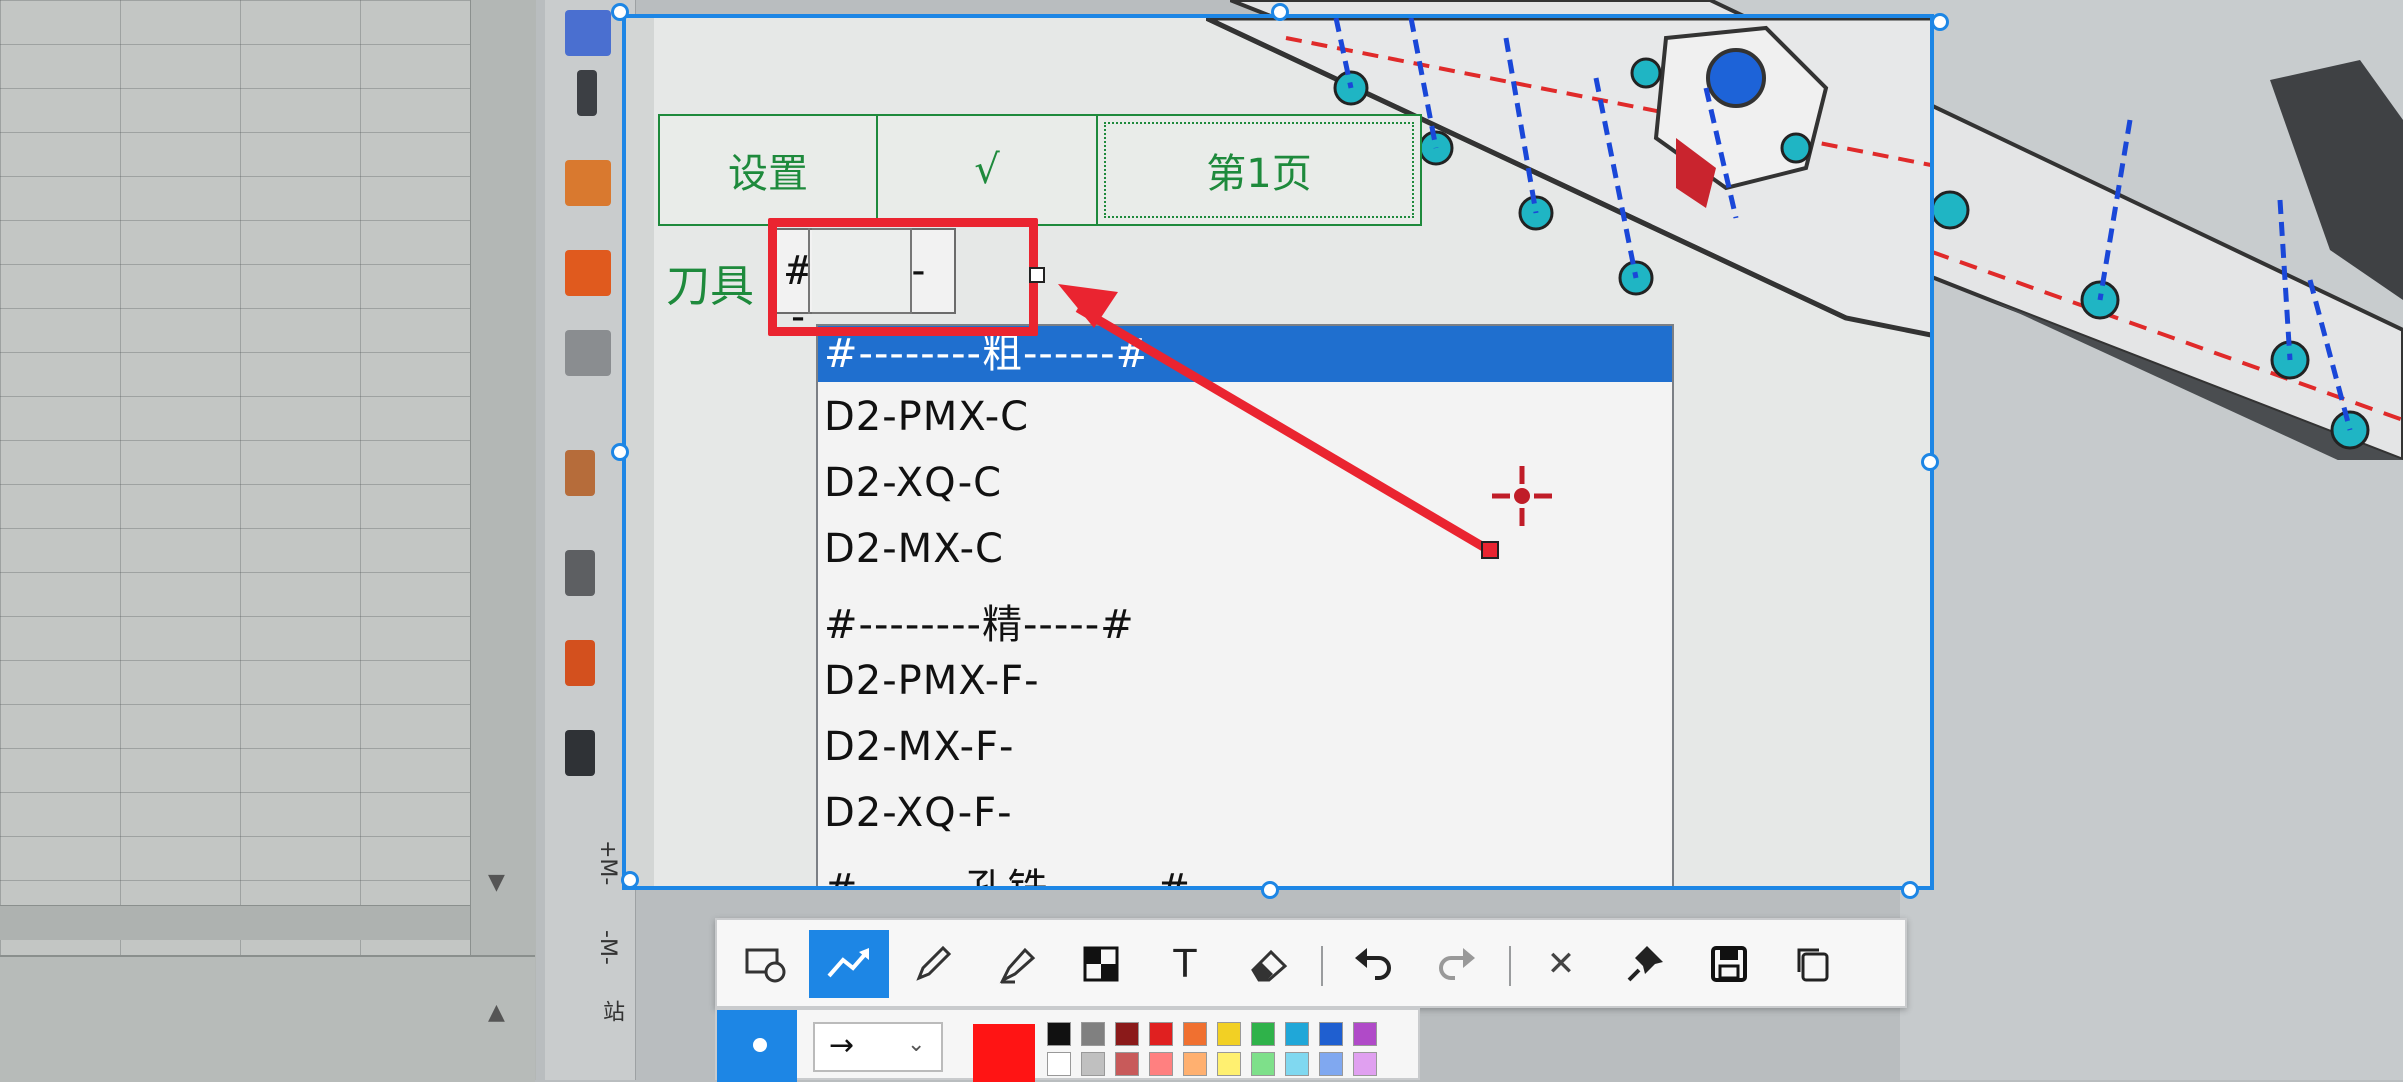  What do you see at coordinates (933, 964) in the screenshot?
I see `pencil-icon` at bounding box center [933, 964].